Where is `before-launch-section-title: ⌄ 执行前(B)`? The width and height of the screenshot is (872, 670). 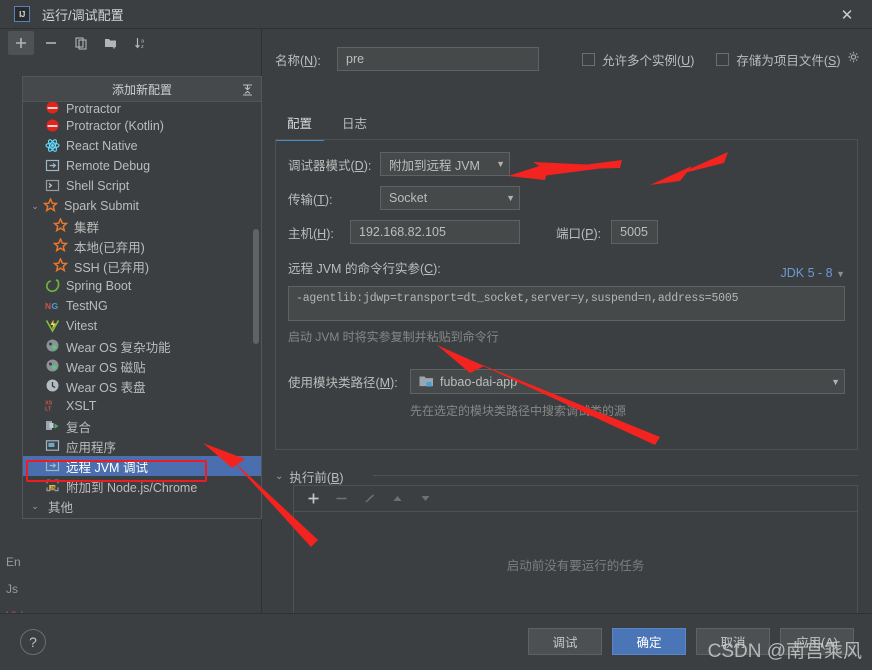
before-launch-section-title: ⌄ 执行前(B) is located at coordinates (309, 476).